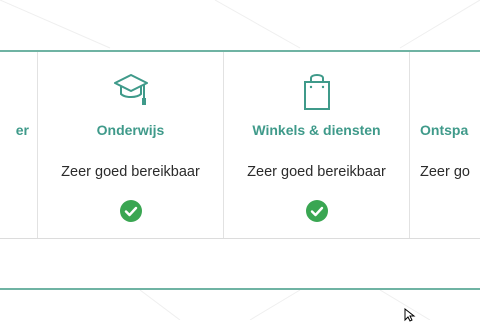  What do you see at coordinates (18, 145) in the screenshot?
I see `category-card-partial: er` at bounding box center [18, 145].